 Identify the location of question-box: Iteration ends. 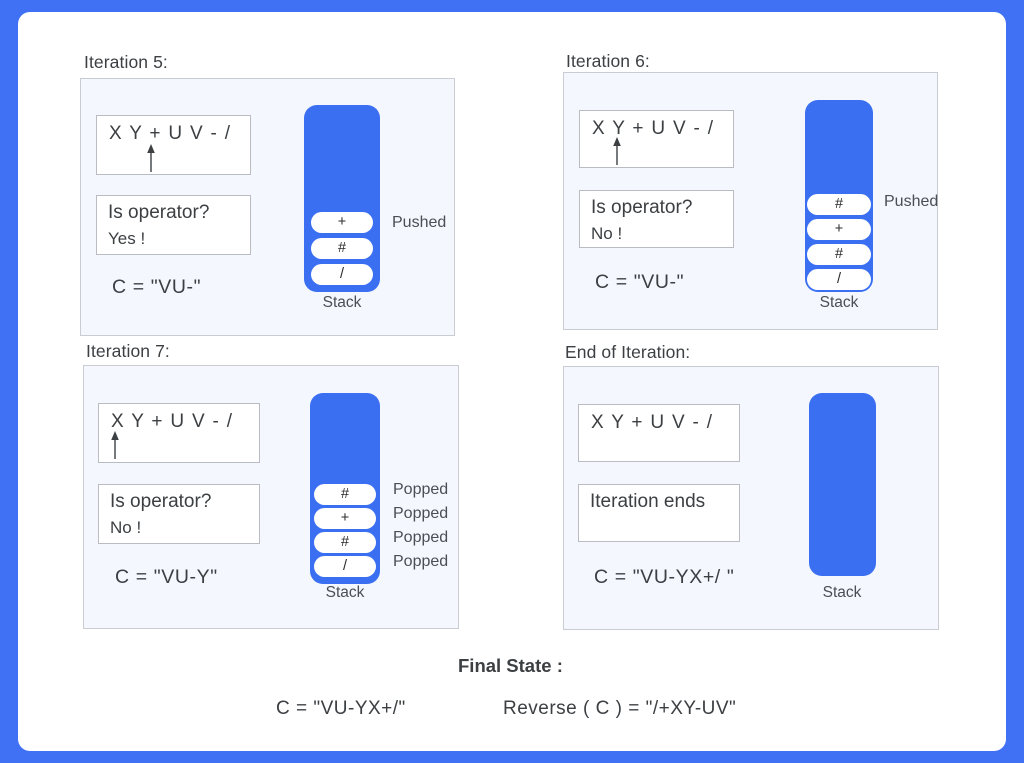
(659, 513).